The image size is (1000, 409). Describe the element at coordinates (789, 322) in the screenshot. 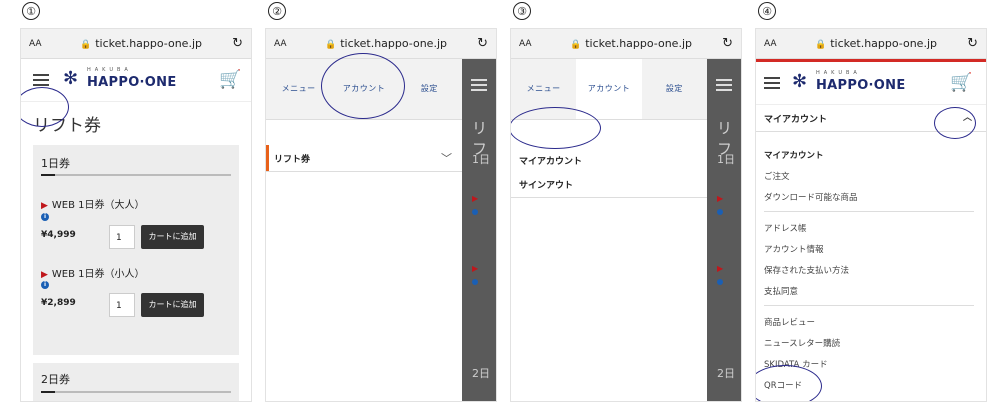

I see `account-link-product-reviews: 商品レビュー` at that location.